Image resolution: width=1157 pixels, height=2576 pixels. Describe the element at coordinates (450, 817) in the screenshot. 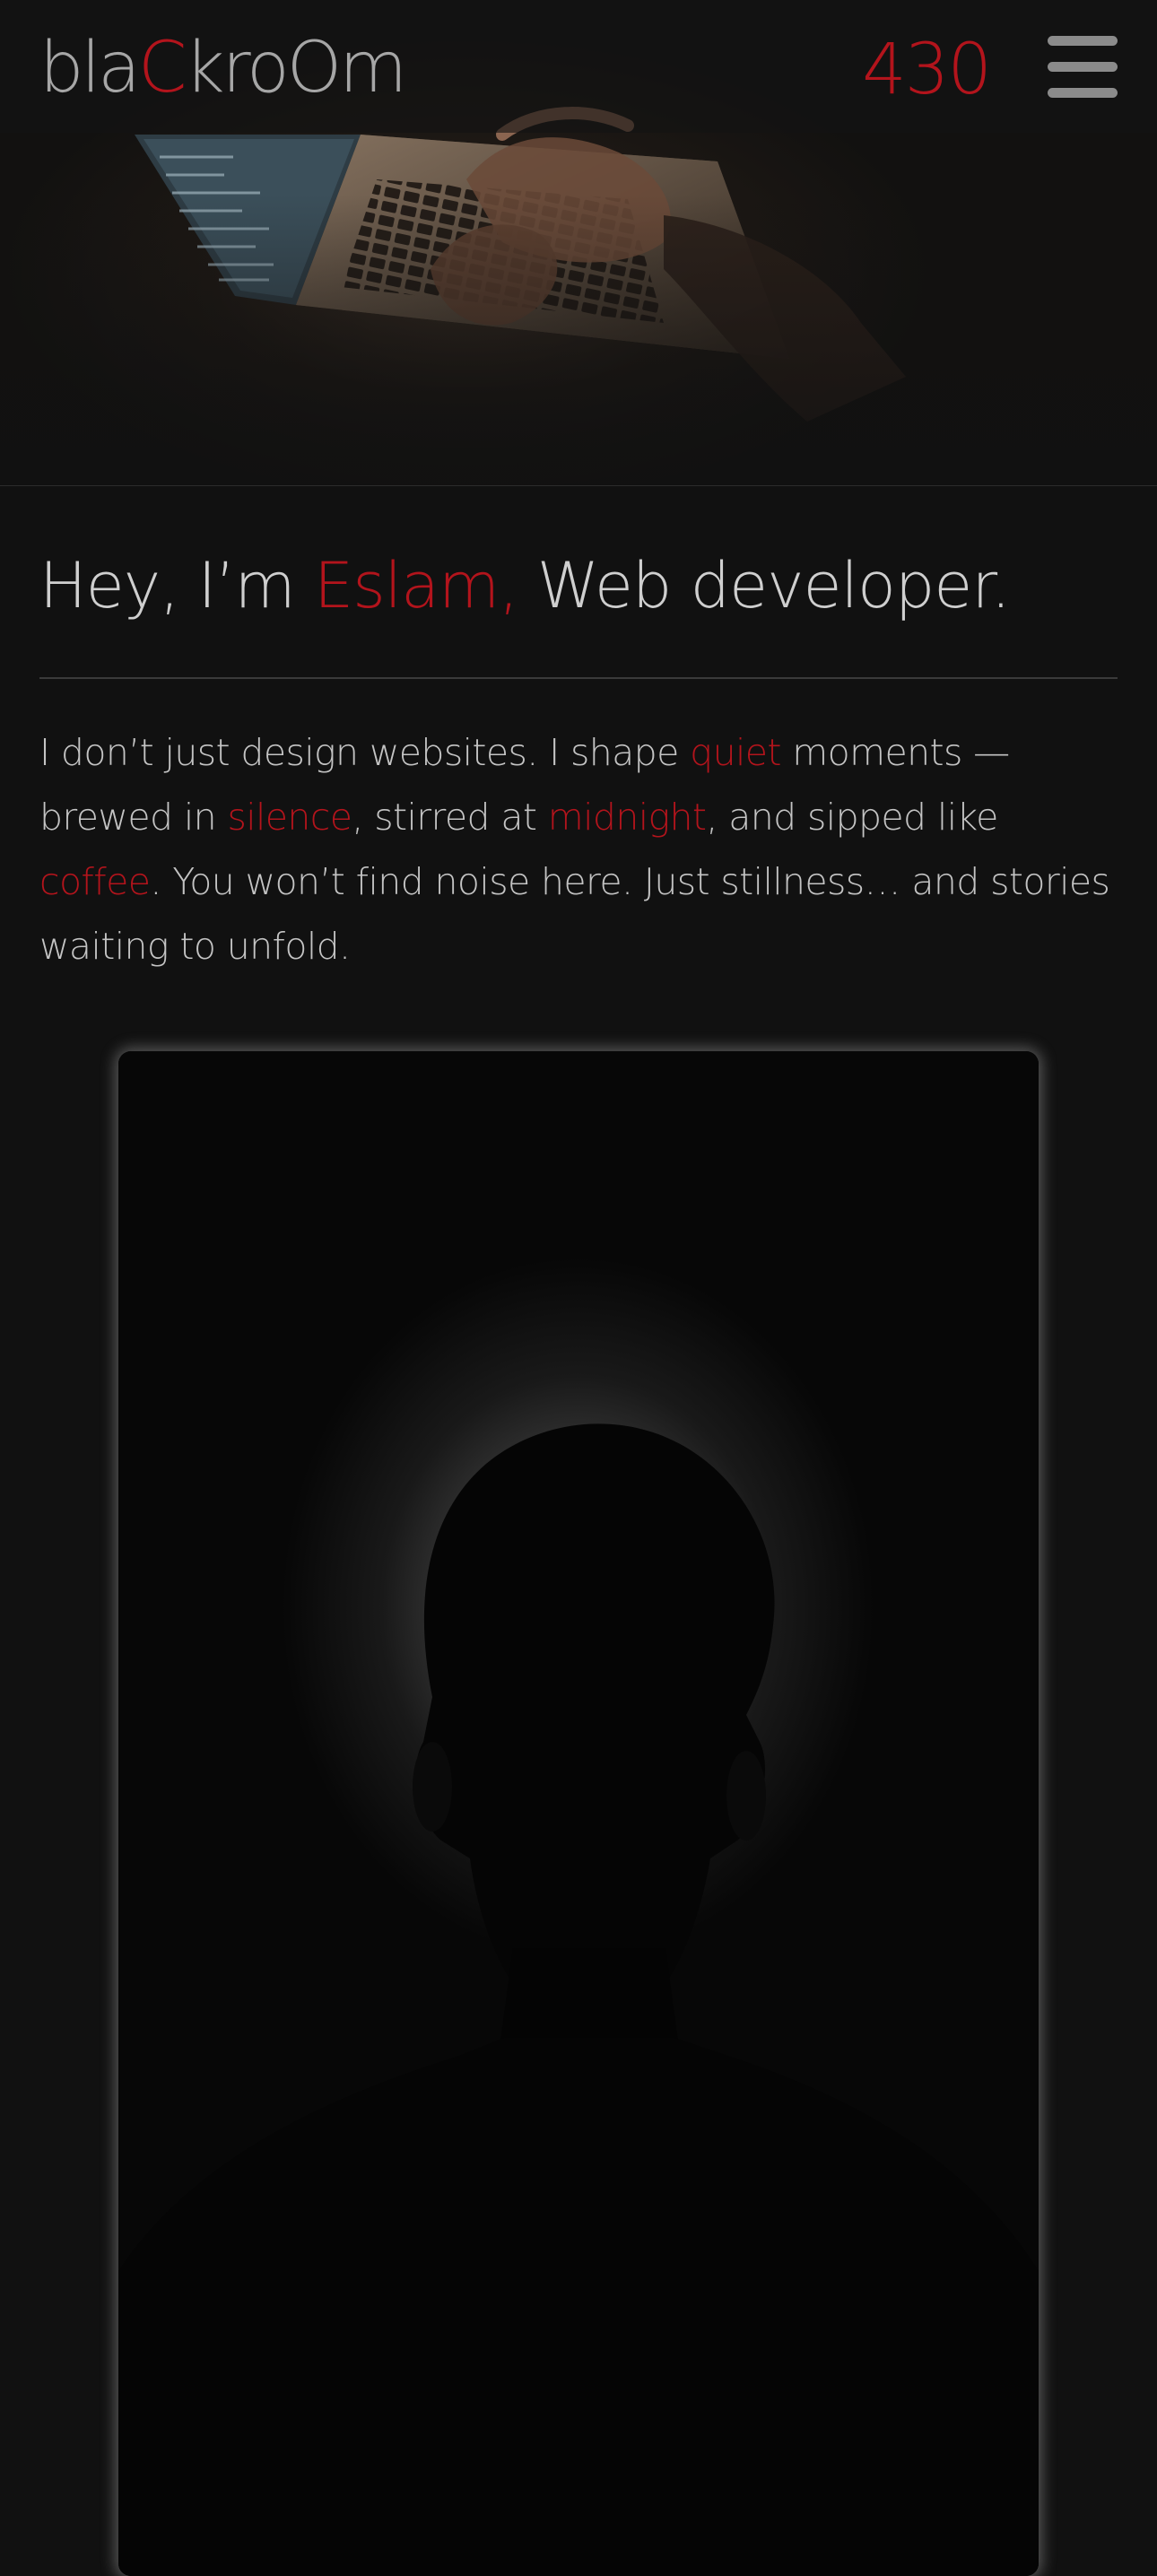

I see `bio-text-3: , stirred at` at that location.